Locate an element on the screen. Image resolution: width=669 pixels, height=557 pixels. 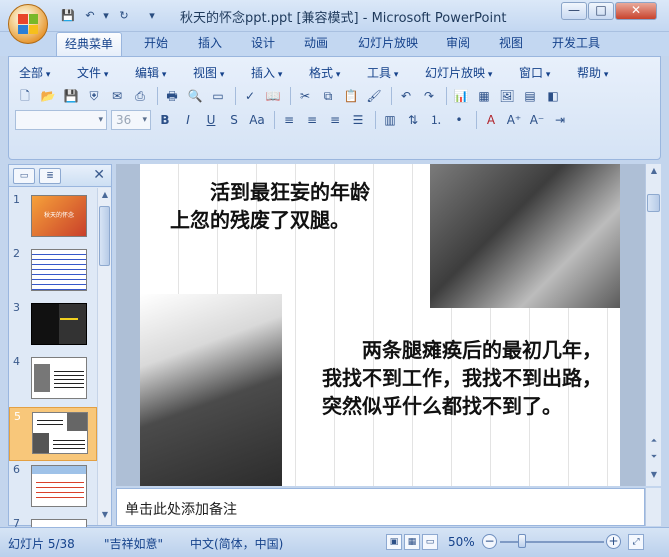
office-button is located at coordinates (28, 24).